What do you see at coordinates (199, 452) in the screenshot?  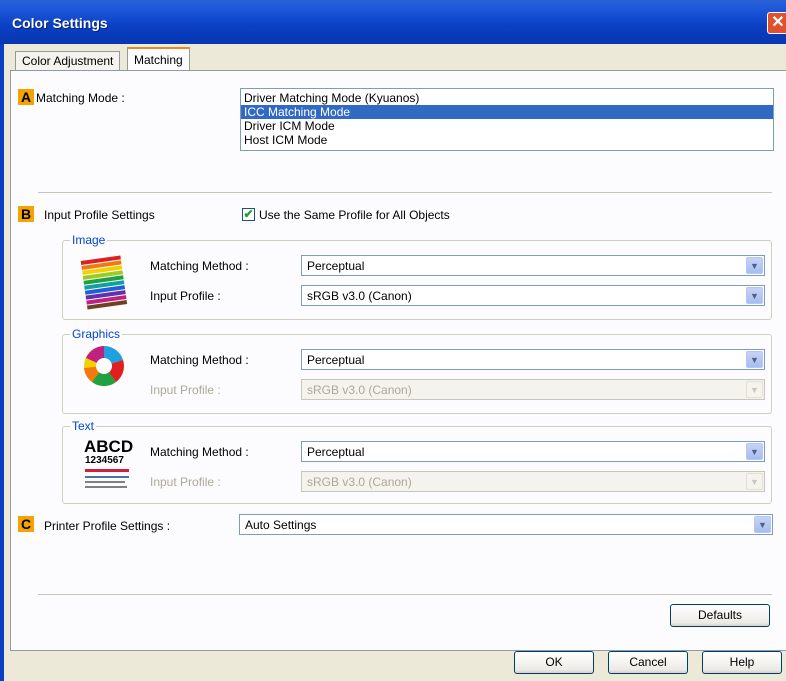 I see `text-matching-method-label: Matching Method :` at bounding box center [199, 452].